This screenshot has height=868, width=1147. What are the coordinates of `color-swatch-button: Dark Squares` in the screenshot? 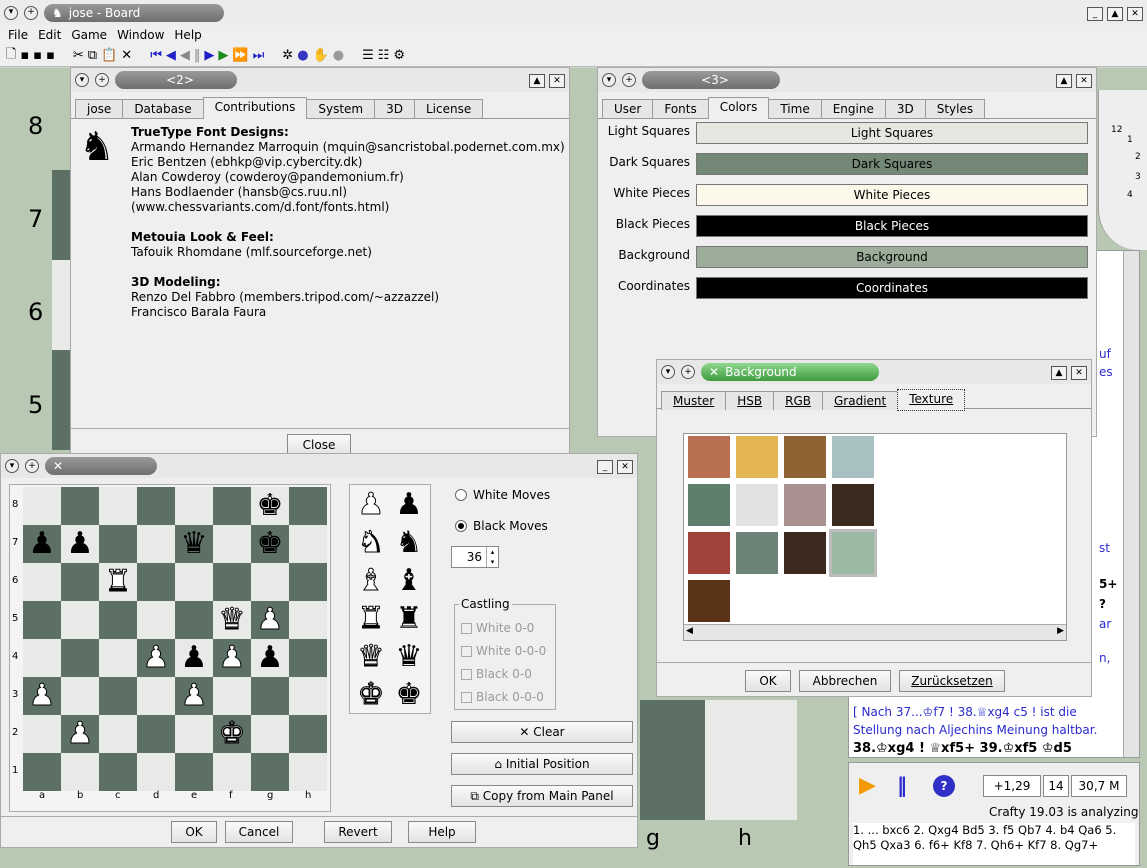 It's located at (892, 164).